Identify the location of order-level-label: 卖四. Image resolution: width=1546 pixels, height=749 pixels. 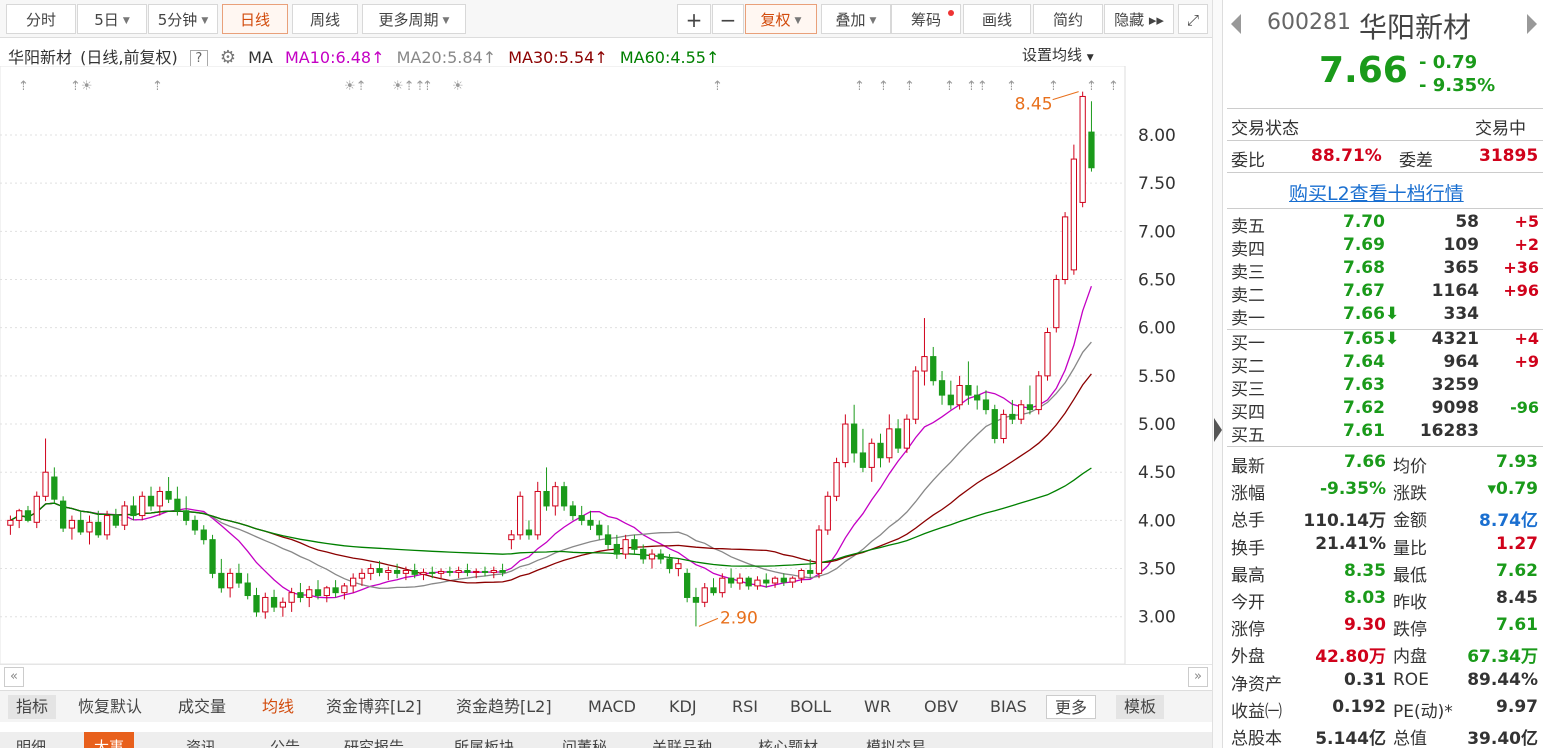
(1248, 250).